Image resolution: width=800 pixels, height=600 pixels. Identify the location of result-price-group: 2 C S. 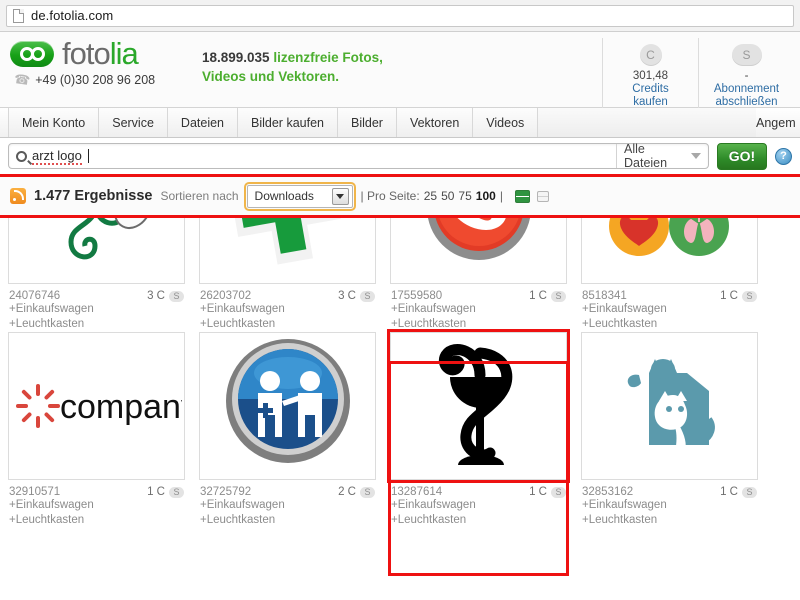
(356, 492).